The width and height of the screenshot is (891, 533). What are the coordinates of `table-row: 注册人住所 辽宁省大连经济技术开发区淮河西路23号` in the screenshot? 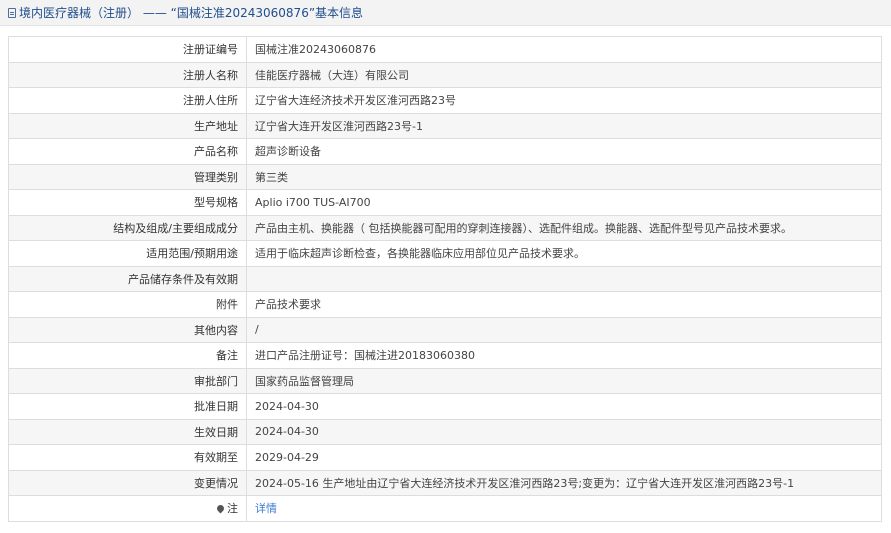 It's located at (445, 100).